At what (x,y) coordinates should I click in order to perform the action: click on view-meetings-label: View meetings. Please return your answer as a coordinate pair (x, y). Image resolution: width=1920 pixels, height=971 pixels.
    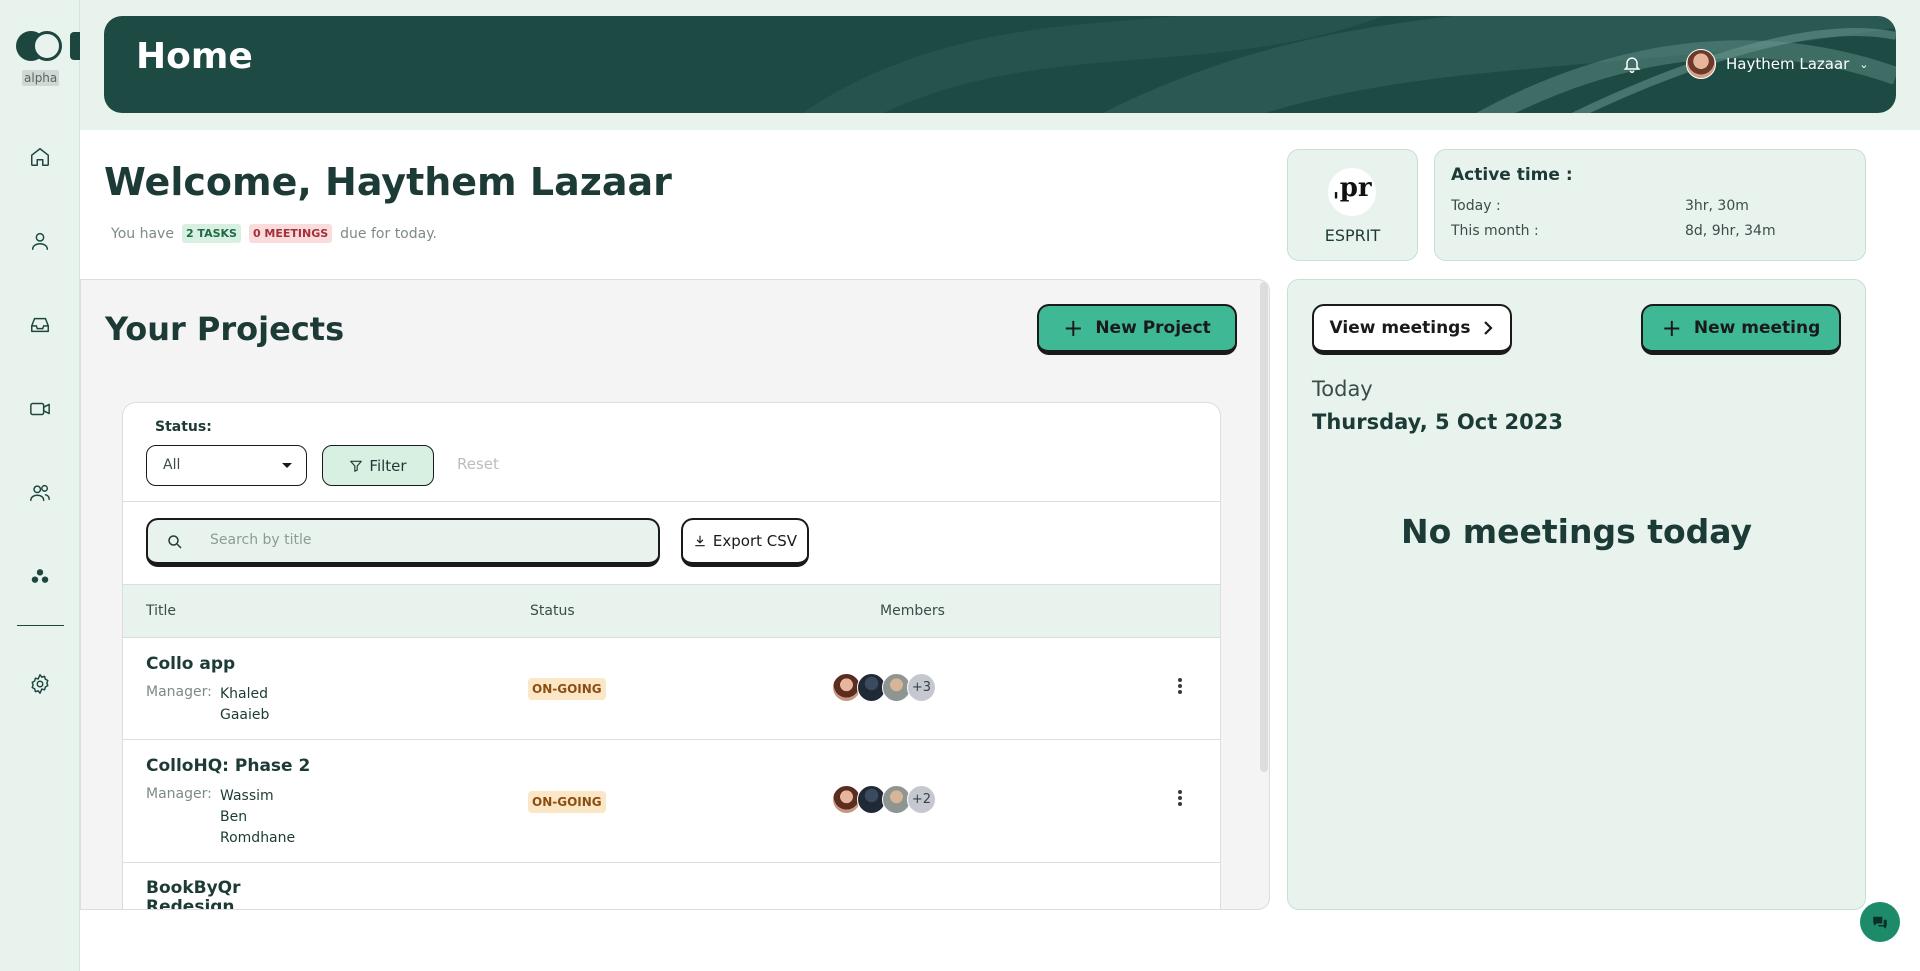
    Looking at the image, I should click on (1400, 328).